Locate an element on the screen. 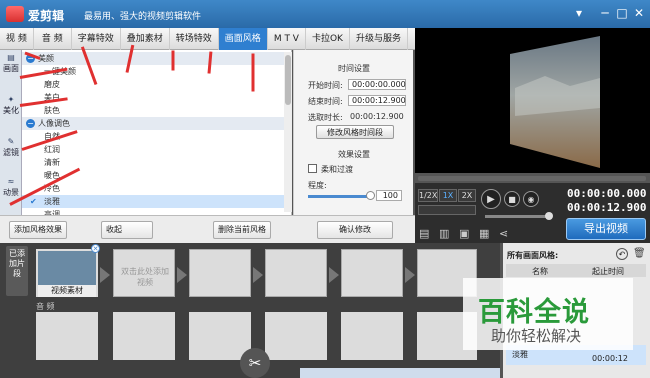 The width and height of the screenshot is (650, 378). col-name: 名称 is located at coordinates (540, 271).